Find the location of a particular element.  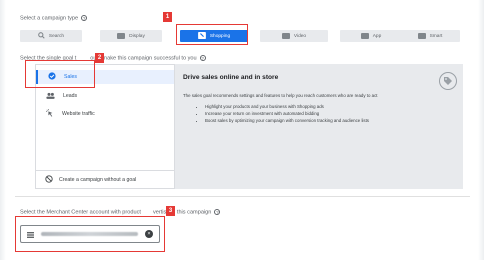

video-icon is located at coordinates (285, 36).